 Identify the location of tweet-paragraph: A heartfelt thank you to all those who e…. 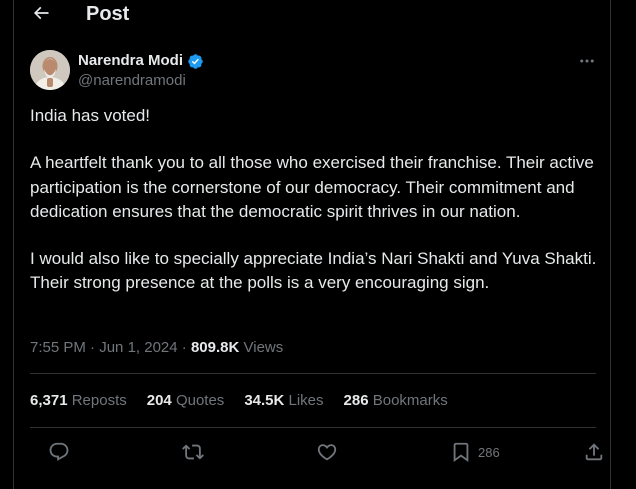
(312, 187).